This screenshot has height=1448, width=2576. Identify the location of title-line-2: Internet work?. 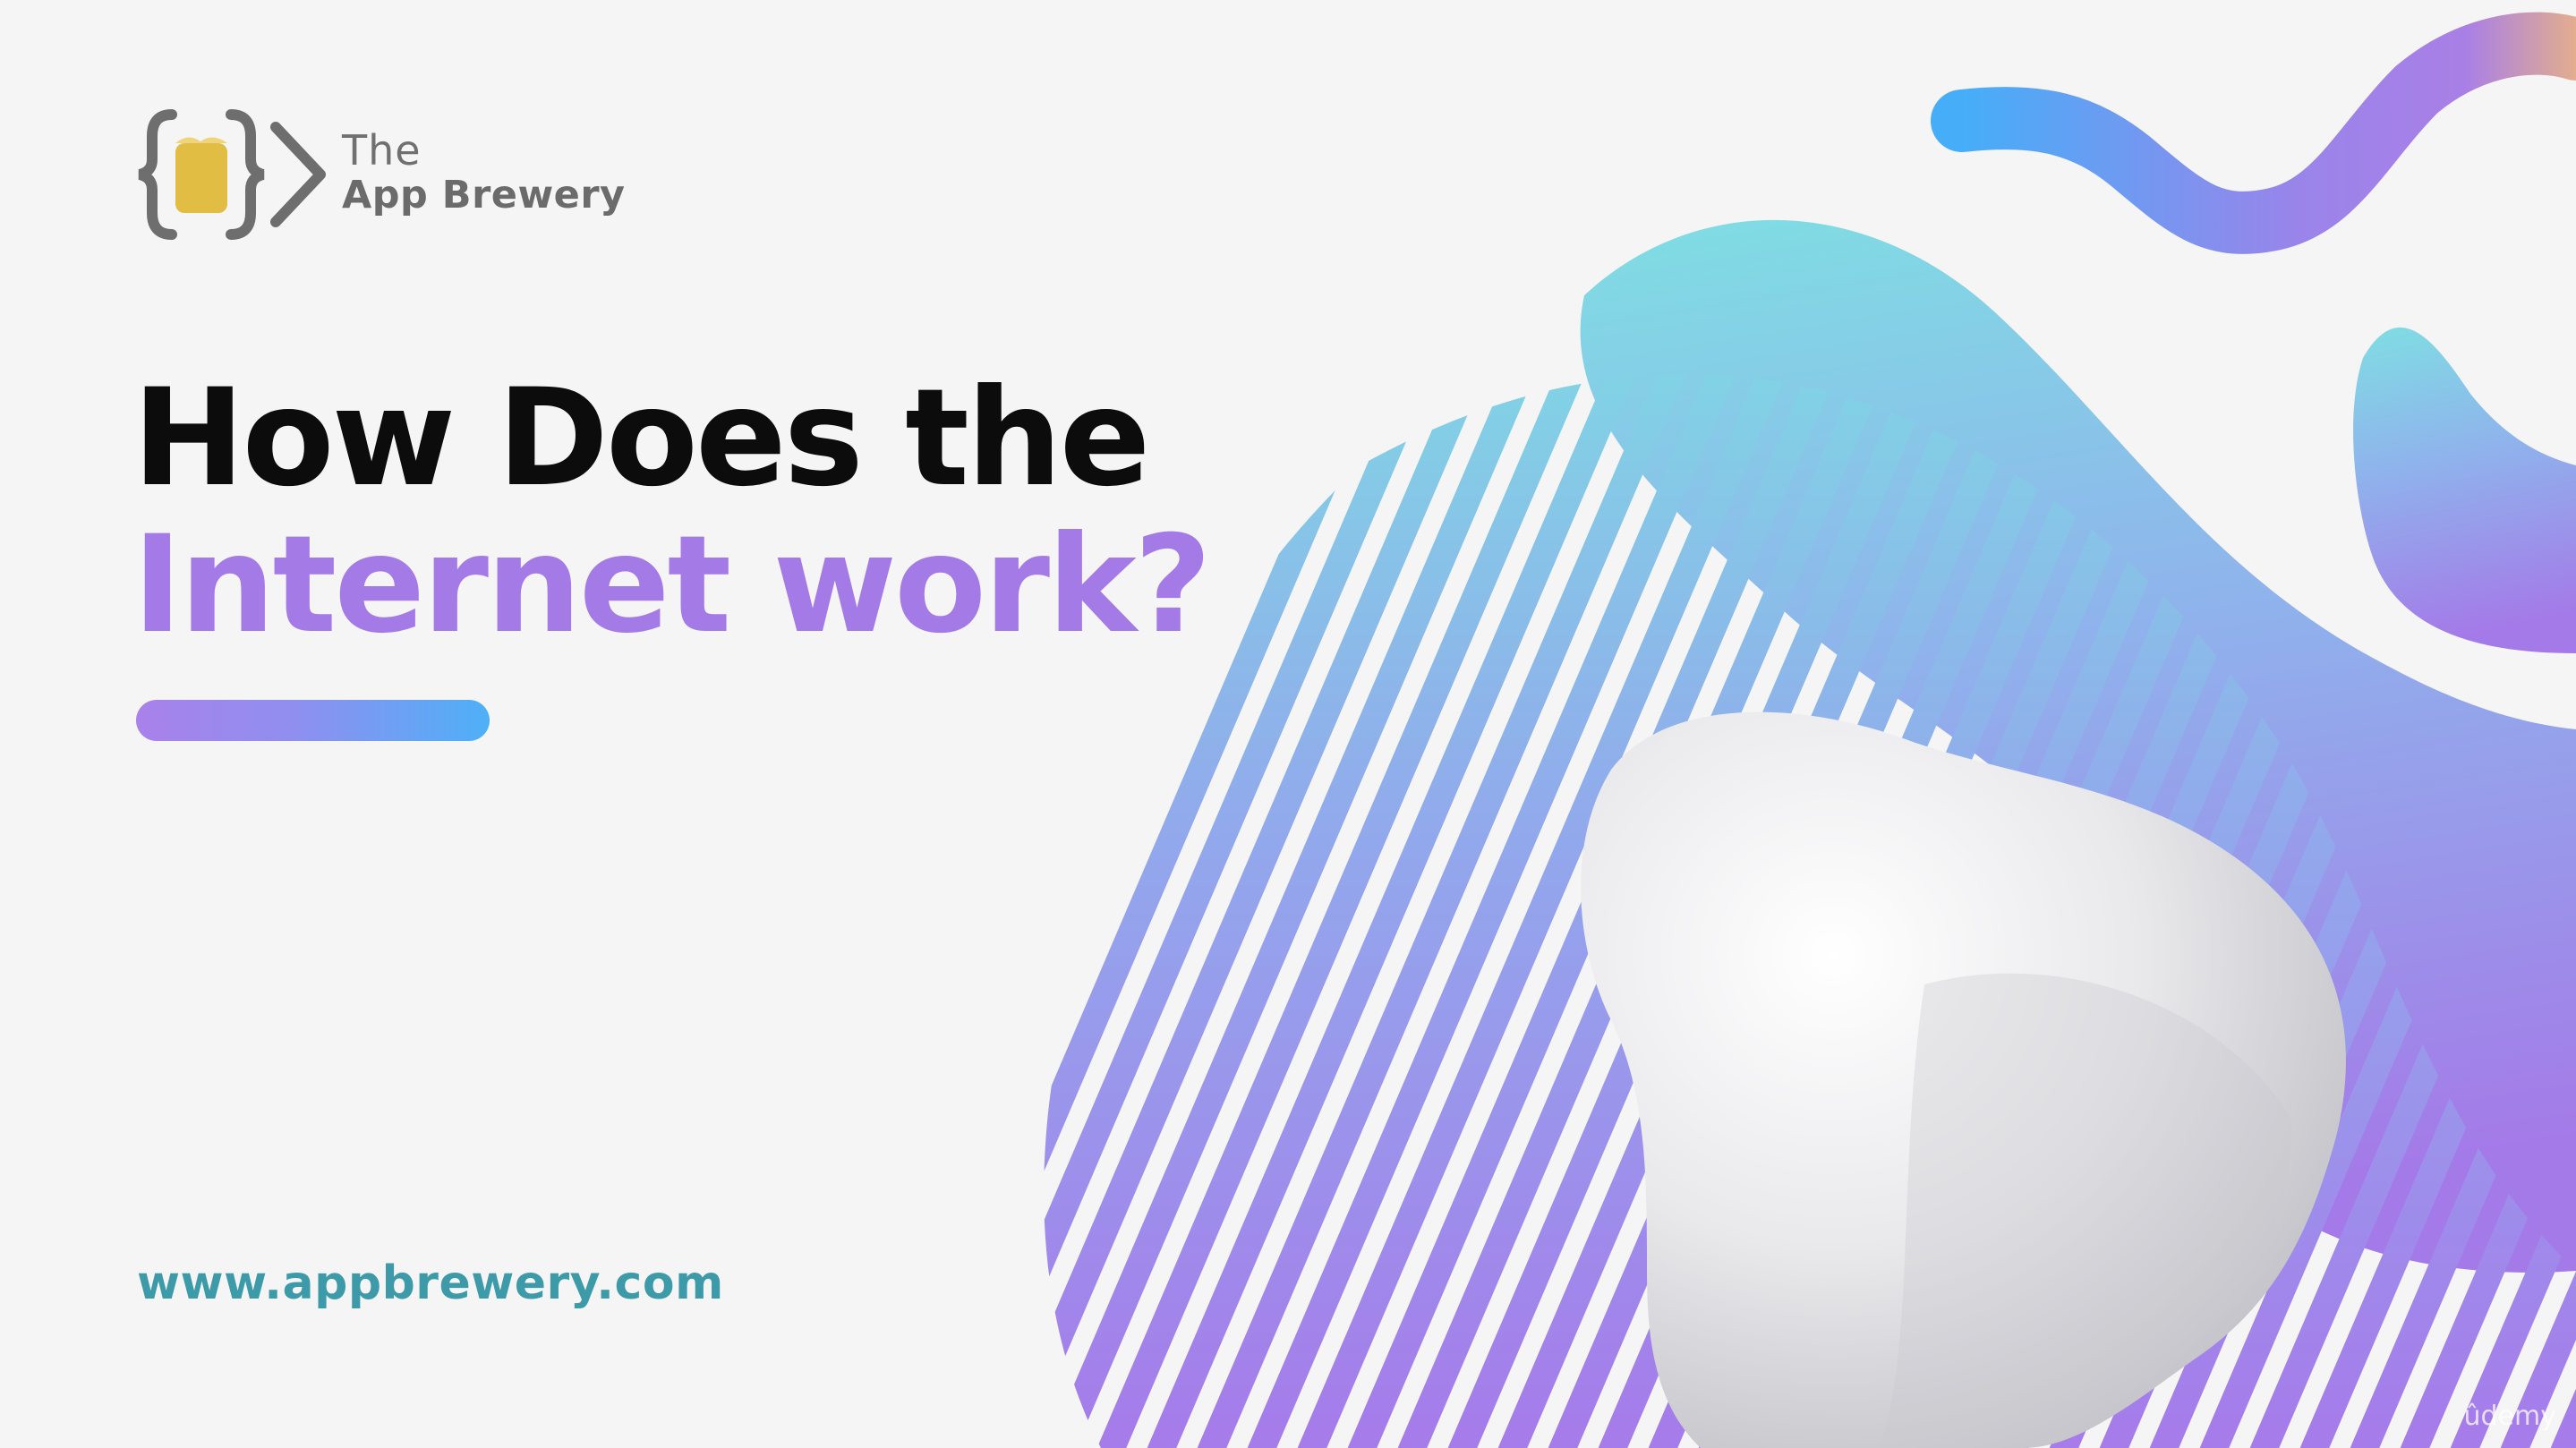
(672, 585).